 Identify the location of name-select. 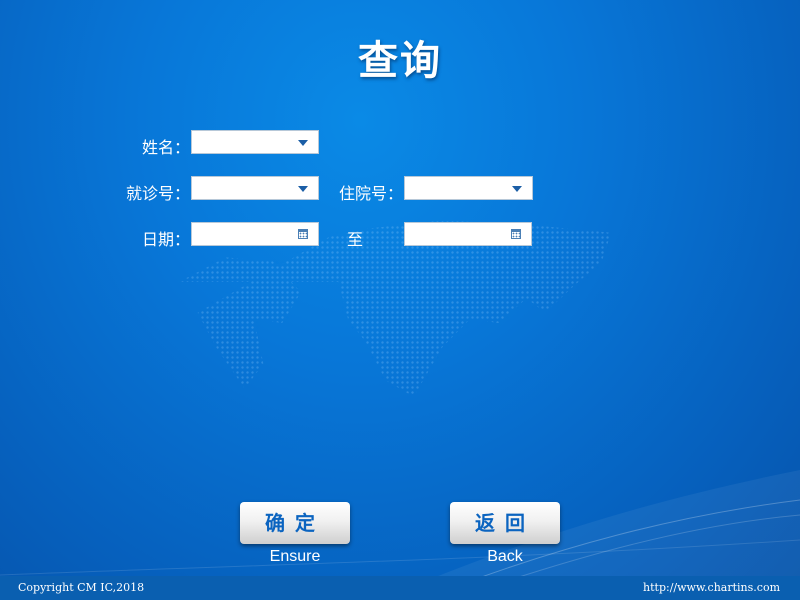
(255, 142).